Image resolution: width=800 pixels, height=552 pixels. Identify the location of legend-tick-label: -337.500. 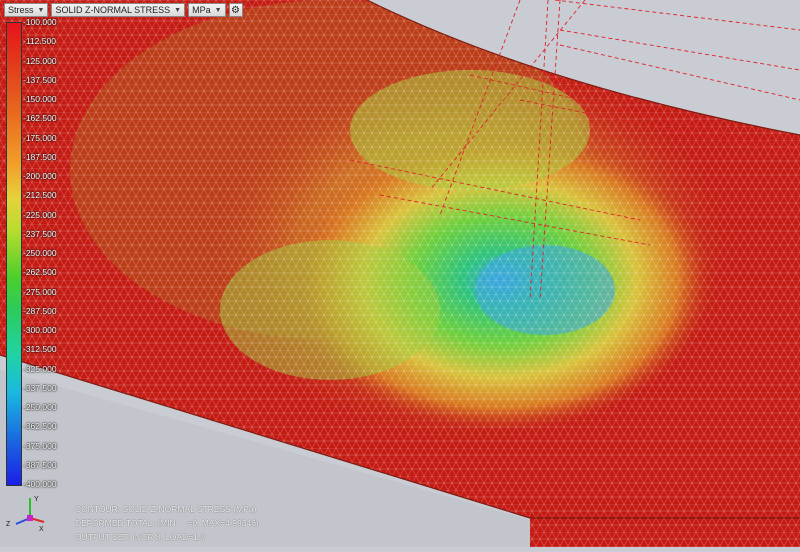
(40, 387).